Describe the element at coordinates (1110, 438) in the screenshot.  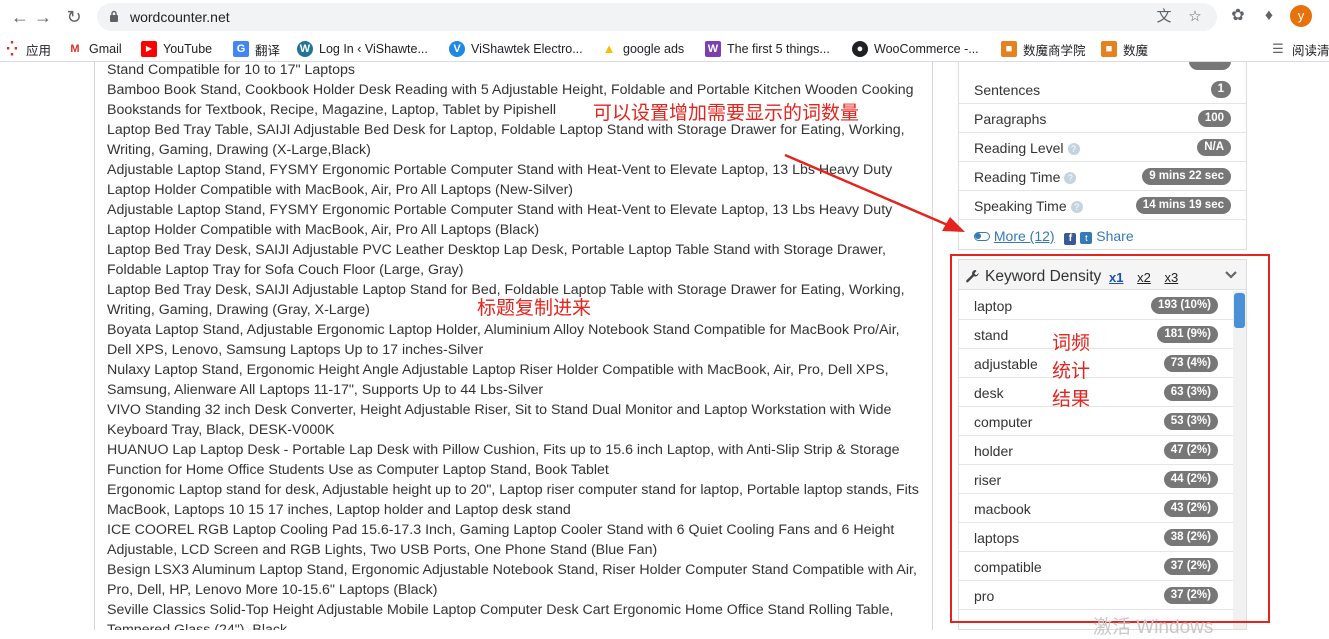
I see `keyword-result-highlight-frame` at that location.